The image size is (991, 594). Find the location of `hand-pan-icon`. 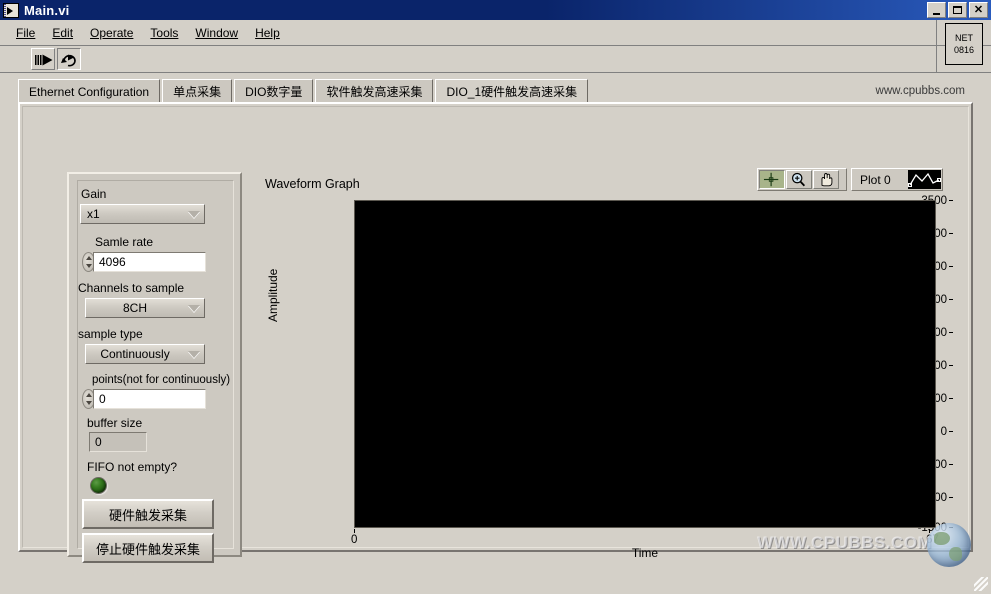

hand-pan-icon is located at coordinates (827, 180).